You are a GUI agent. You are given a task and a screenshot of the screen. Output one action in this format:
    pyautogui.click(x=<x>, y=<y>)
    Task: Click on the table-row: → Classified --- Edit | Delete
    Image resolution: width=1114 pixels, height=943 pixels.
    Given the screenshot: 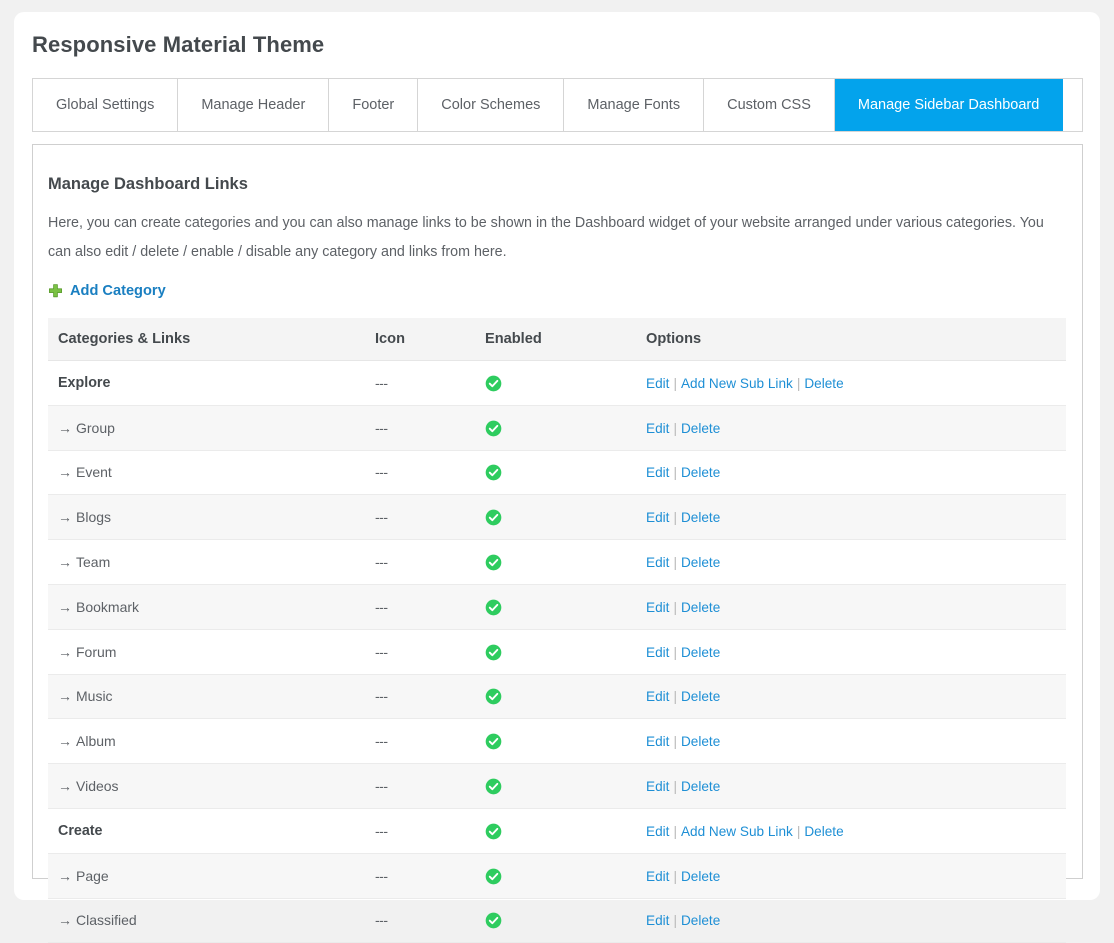 What is the action you would take?
    pyautogui.click(x=557, y=920)
    